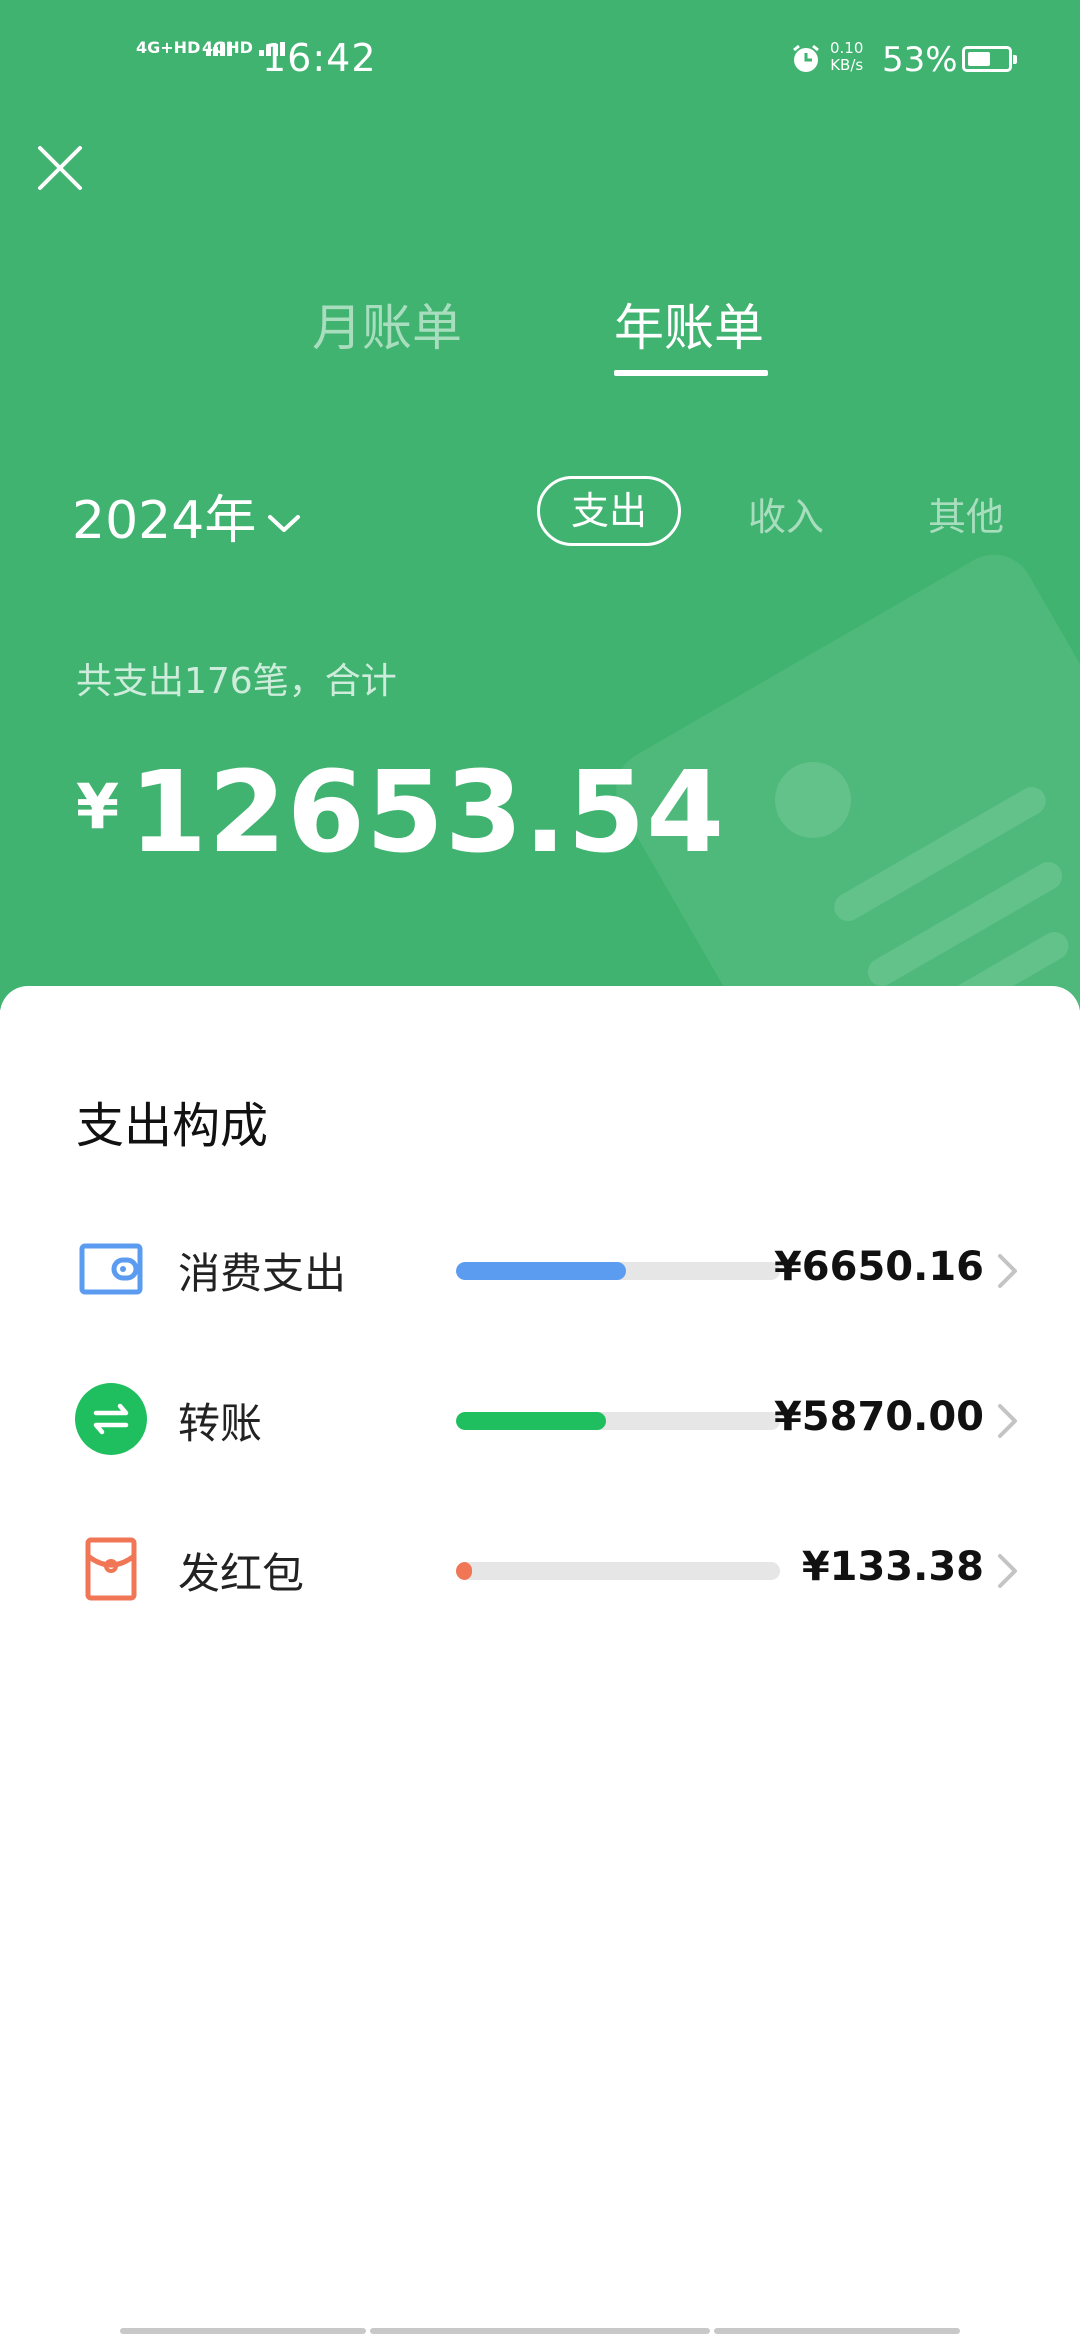 The width and height of the screenshot is (1080, 2340). I want to click on signal-label: 4G+HD, so click(168, 47).